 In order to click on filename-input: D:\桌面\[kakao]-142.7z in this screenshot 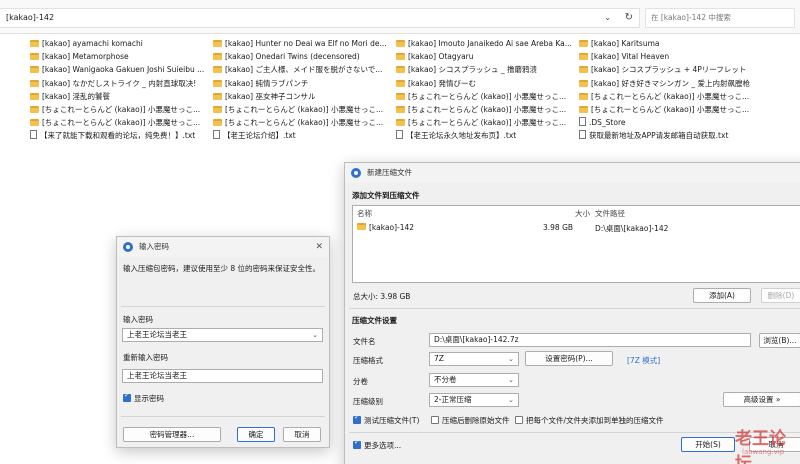, I will do `click(590, 340)`.